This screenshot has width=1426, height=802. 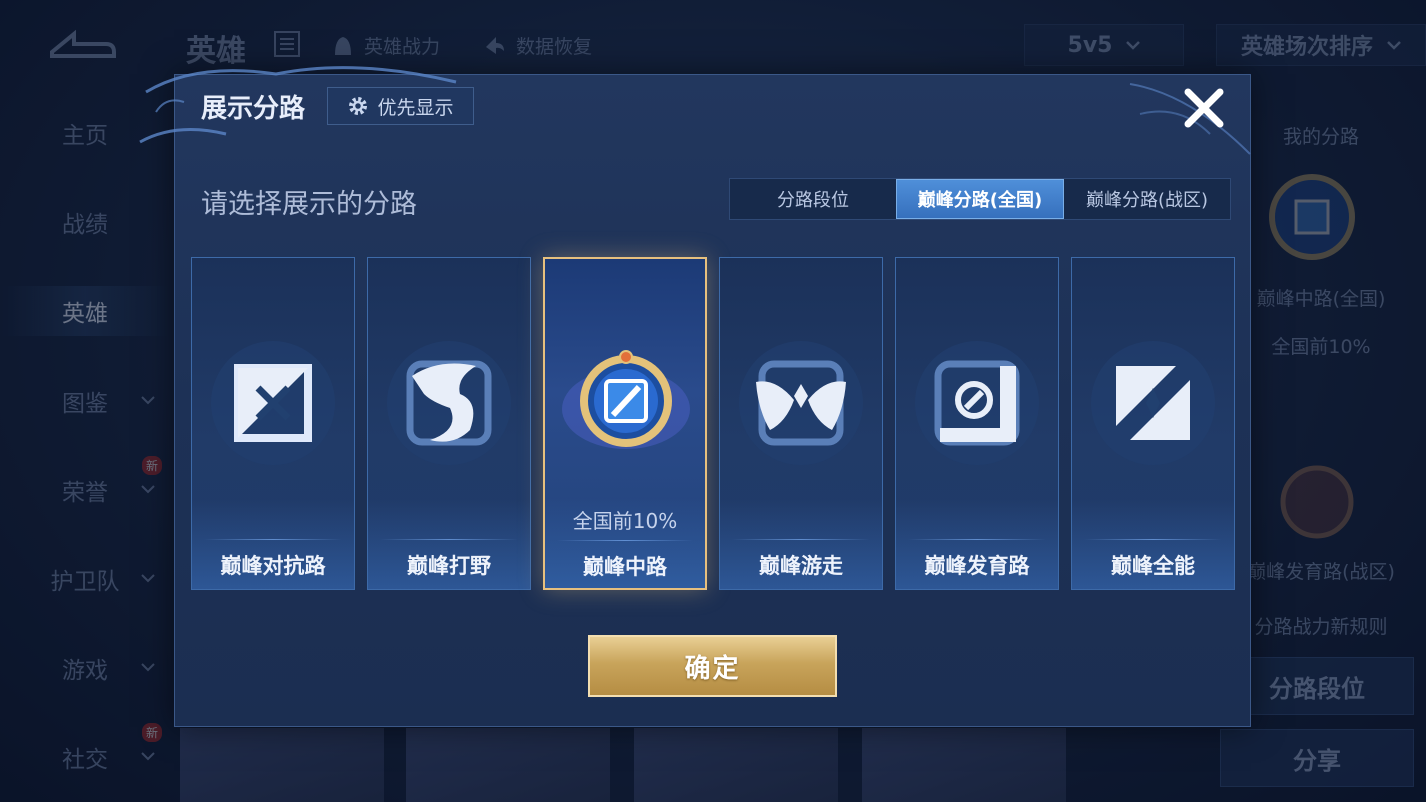 I want to click on all-round-icon, so click(x=1153, y=403).